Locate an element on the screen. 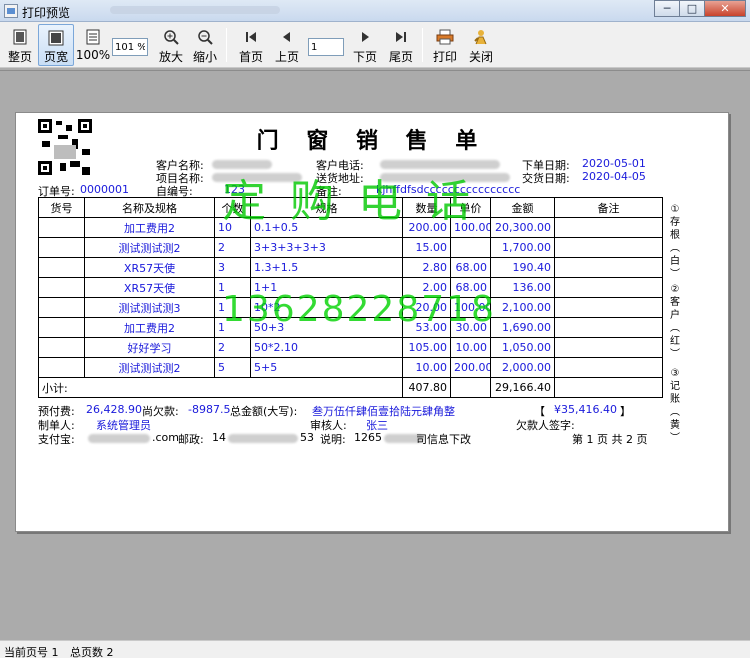 The image size is (750, 658). next-page-button: 下页 is located at coordinates (365, 45).